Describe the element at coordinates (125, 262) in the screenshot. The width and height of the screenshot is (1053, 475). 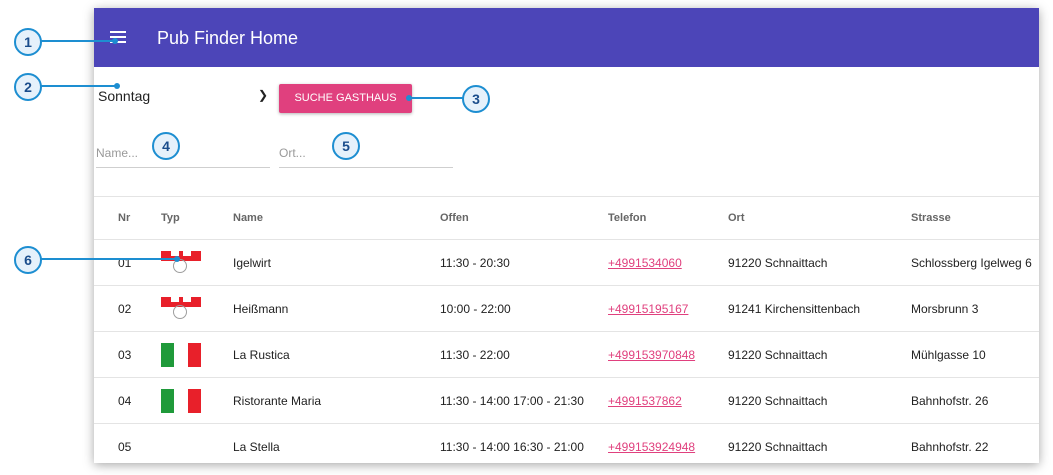
I see `row-nr: 01` at that location.